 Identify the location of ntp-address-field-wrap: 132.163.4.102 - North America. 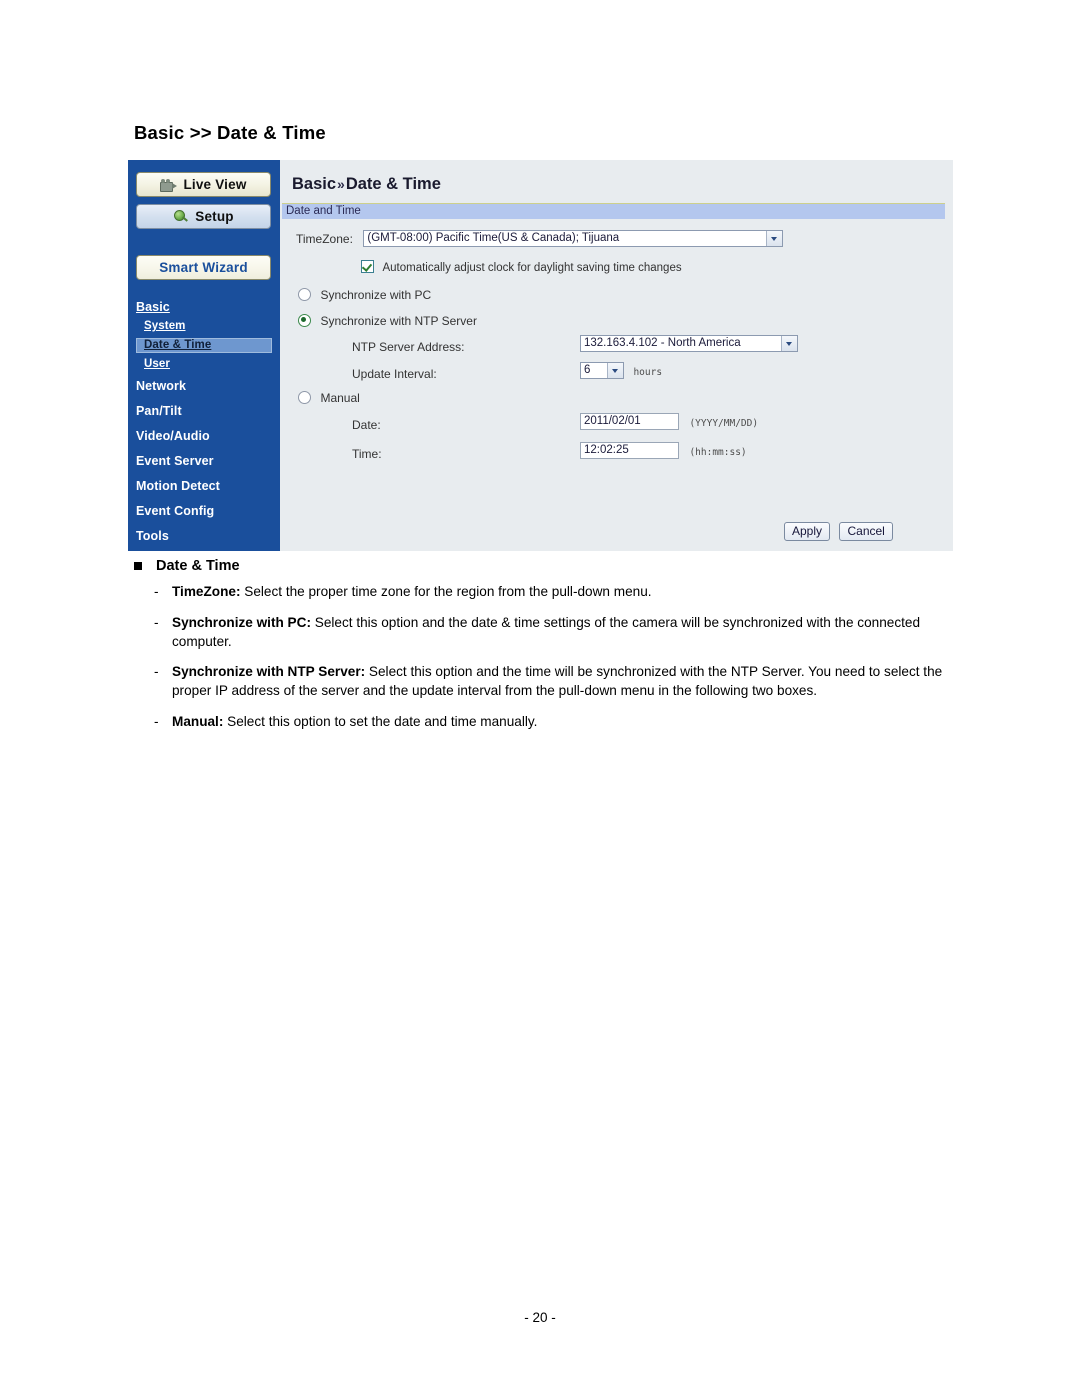
(689, 344).